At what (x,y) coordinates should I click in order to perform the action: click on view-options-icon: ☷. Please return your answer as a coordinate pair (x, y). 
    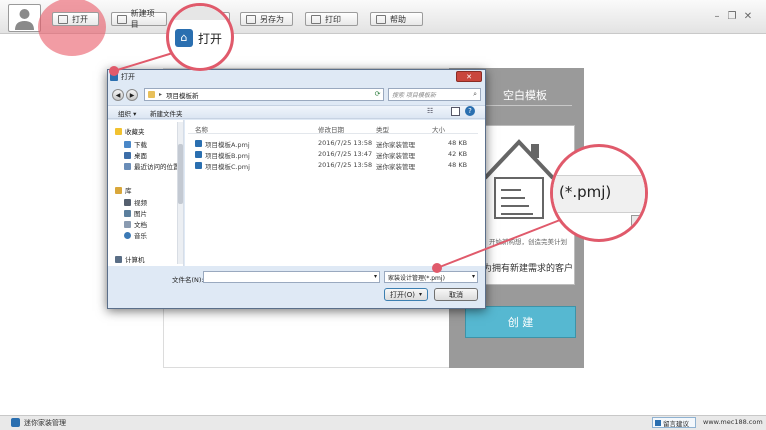
    Looking at the image, I should click on (433, 111).